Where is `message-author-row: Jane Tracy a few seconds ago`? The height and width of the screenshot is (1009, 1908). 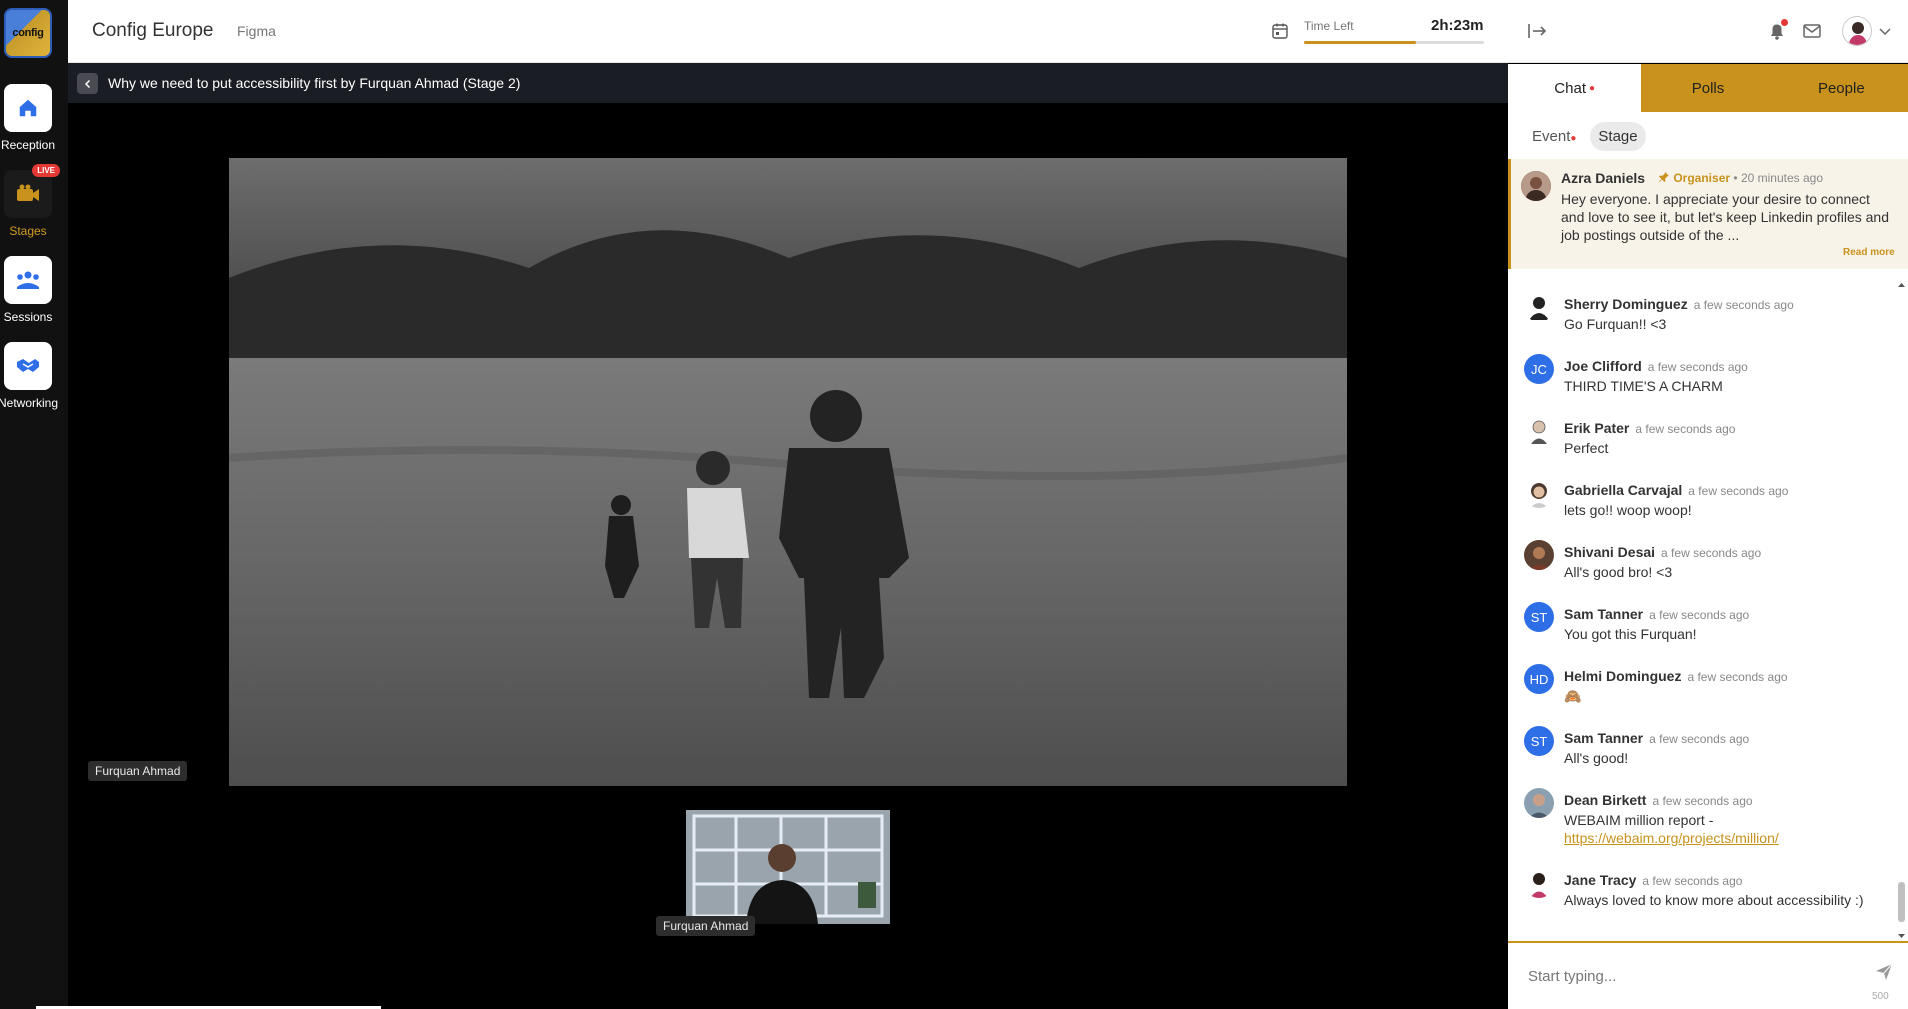
message-author-row: Jane Tracy a few seconds ago is located at coordinates (1653, 880).